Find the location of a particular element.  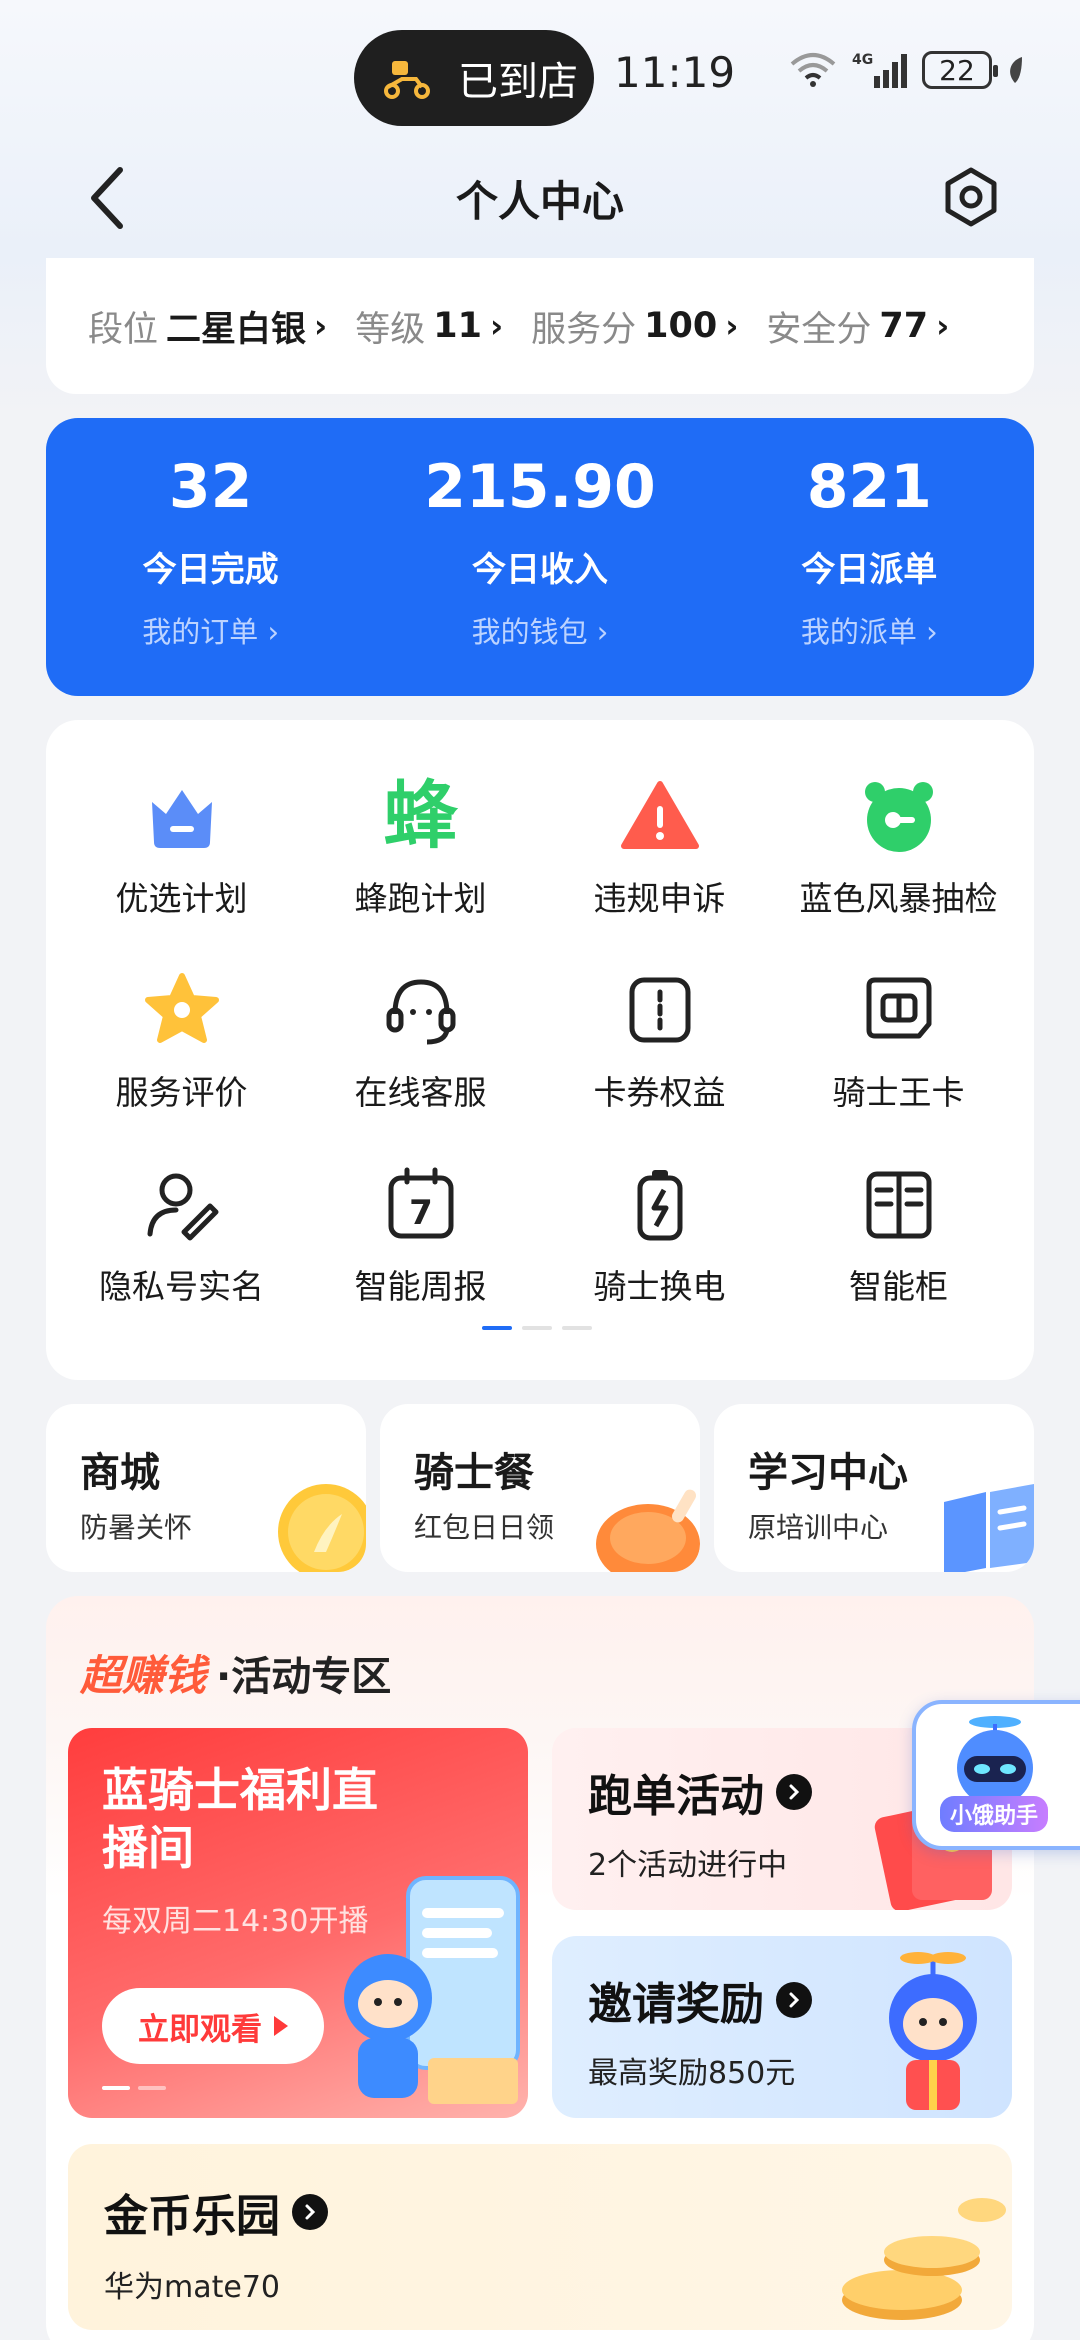

delivery-status-pill: 已到店 is located at coordinates (474, 78).